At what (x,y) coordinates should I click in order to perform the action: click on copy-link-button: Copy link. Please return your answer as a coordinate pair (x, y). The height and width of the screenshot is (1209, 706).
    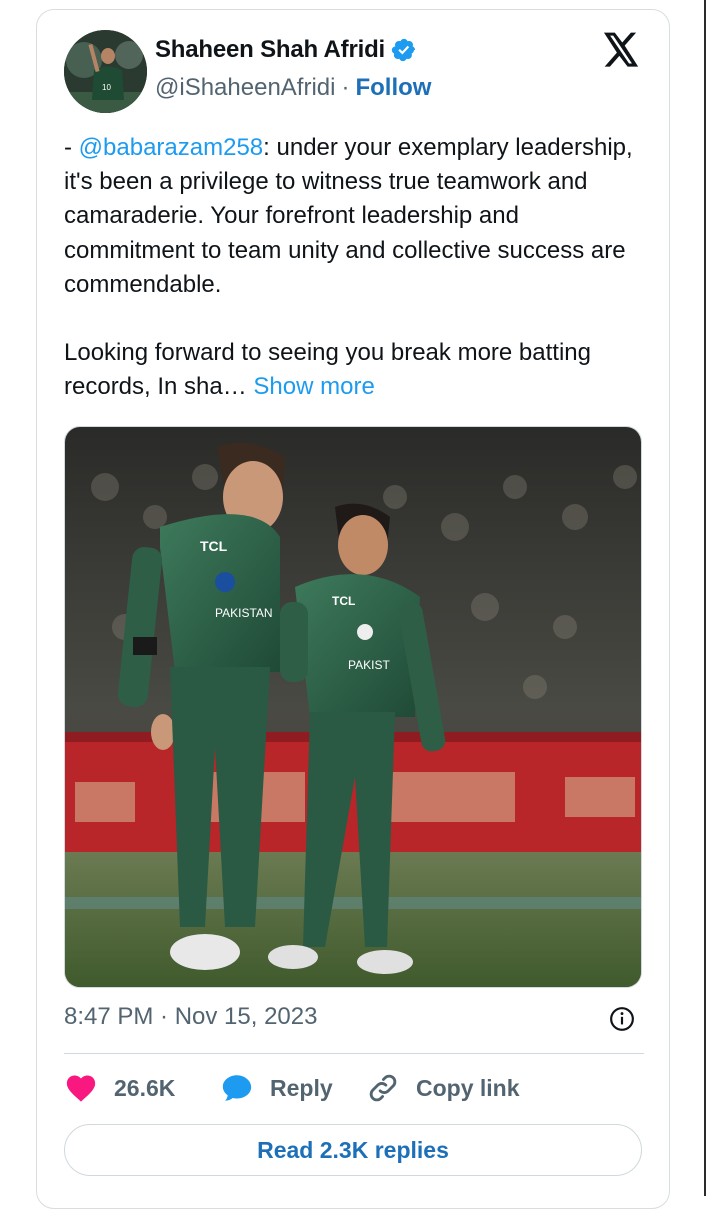
    Looking at the image, I should click on (443, 1088).